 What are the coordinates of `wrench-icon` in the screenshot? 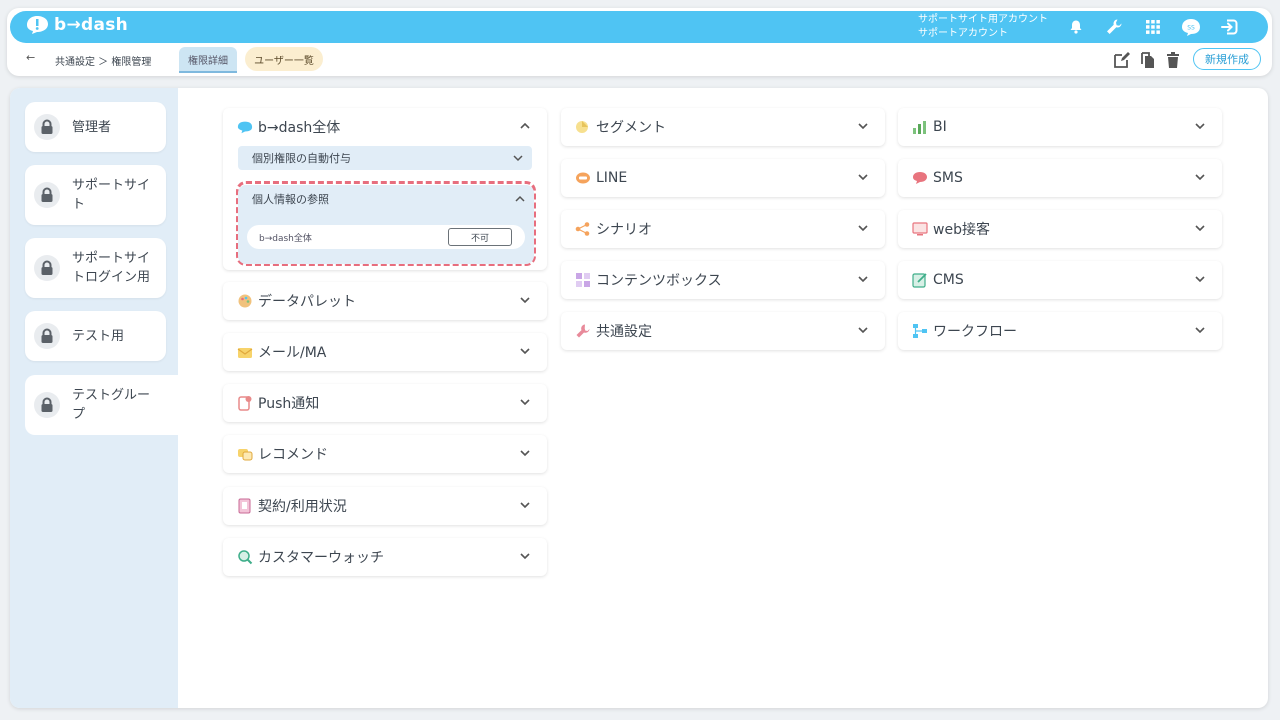 It's located at (1114, 27).